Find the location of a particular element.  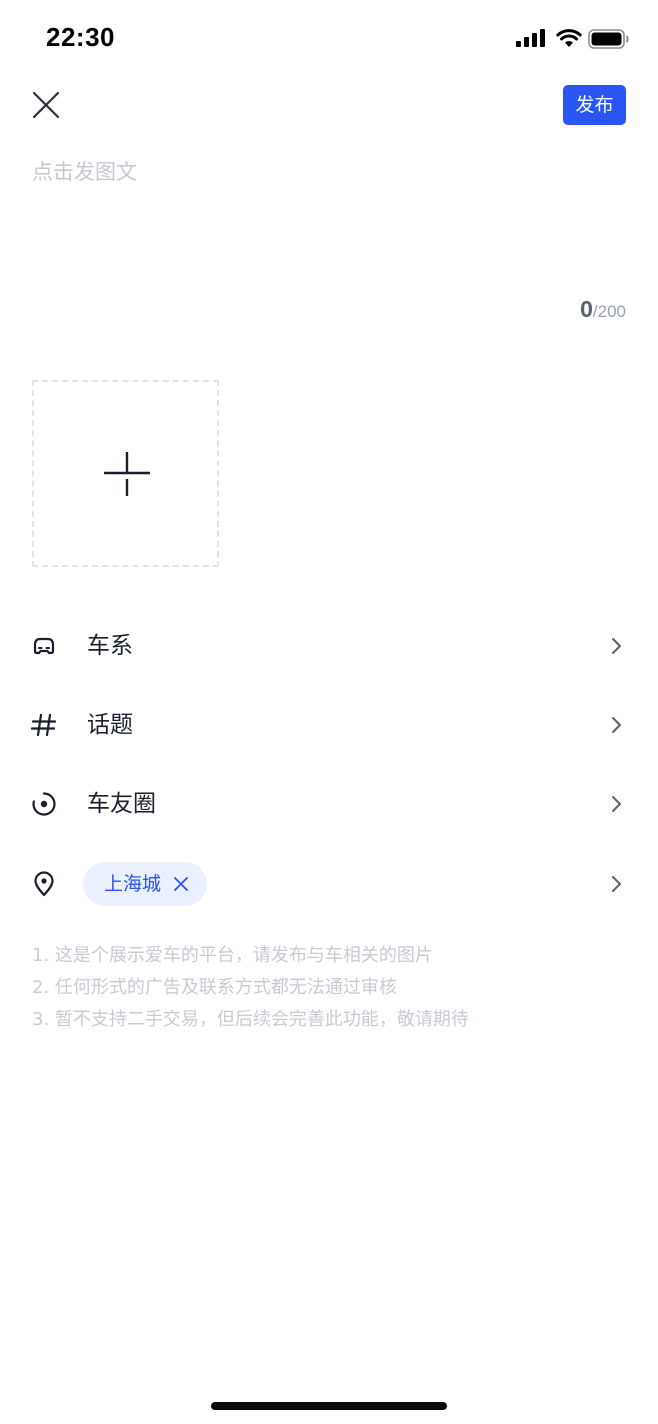

add-image-button is located at coordinates (125, 473).